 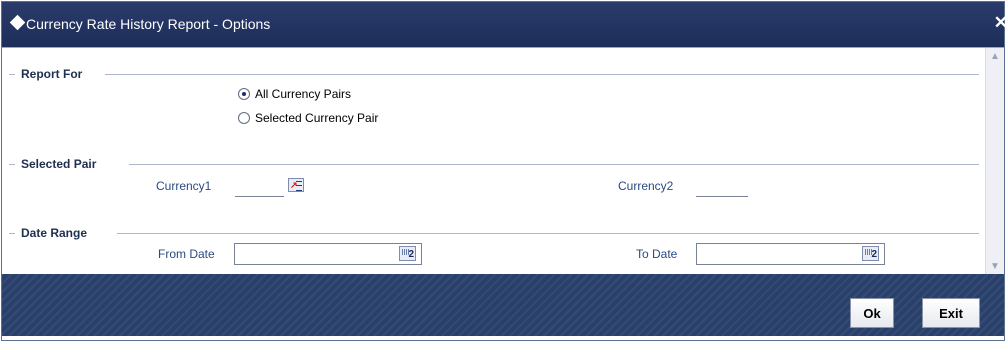 What do you see at coordinates (244, 118) in the screenshot?
I see `radio-button-selected-pair` at bounding box center [244, 118].